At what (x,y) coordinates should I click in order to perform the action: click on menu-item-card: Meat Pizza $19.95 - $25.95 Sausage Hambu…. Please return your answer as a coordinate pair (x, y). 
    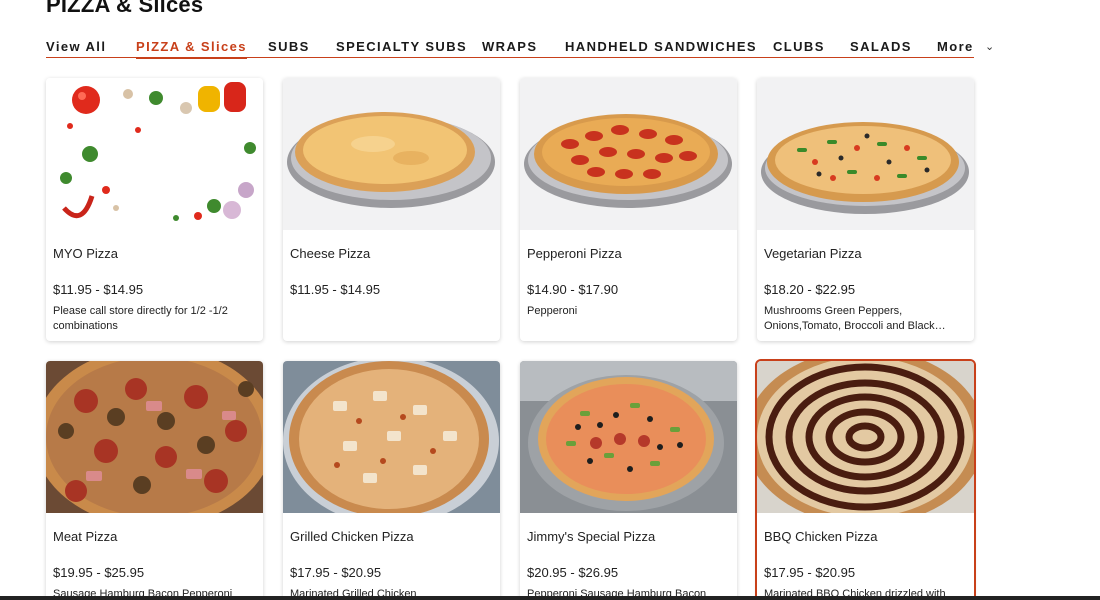
    Looking at the image, I should click on (154, 480).